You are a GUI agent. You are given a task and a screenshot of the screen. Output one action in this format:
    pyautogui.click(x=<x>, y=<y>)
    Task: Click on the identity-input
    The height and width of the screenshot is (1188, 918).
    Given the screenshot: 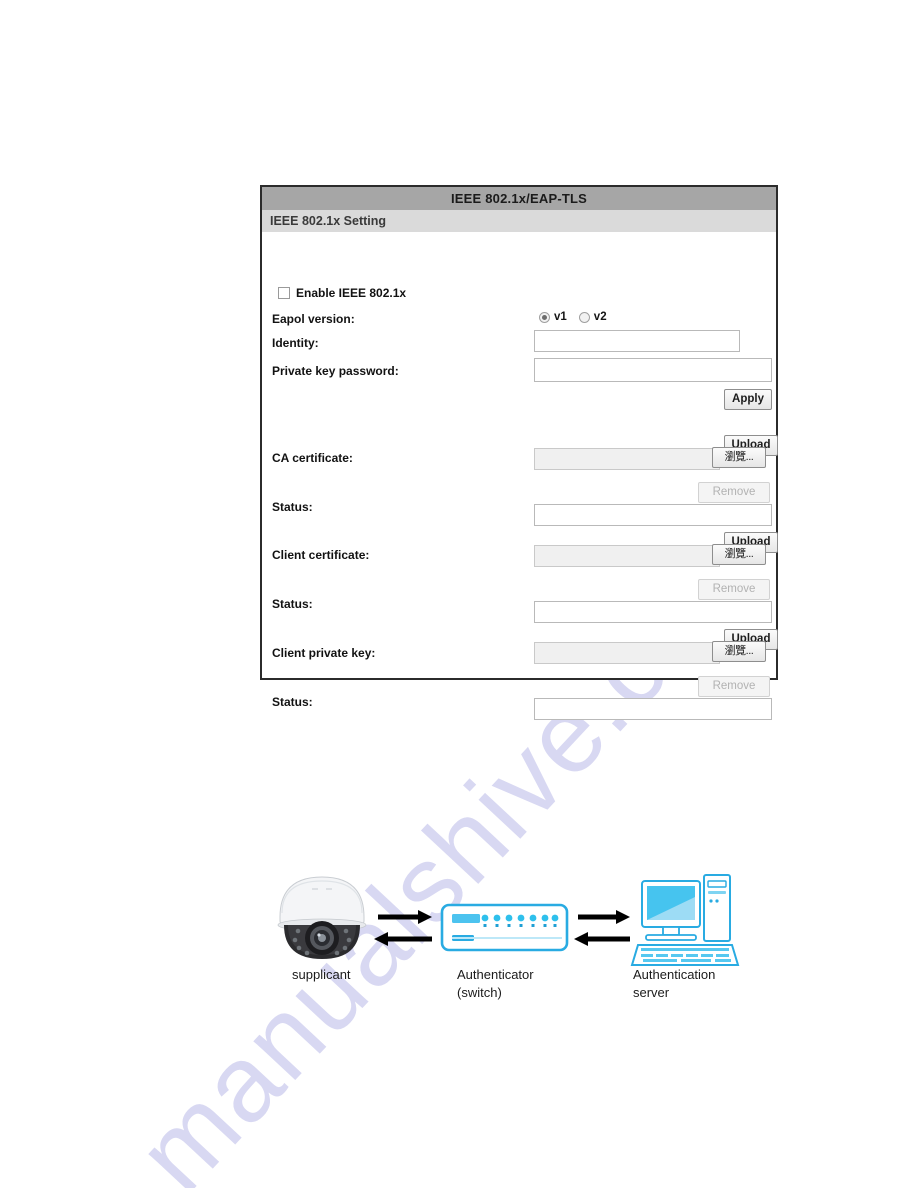 What is the action you would take?
    pyautogui.click(x=637, y=341)
    